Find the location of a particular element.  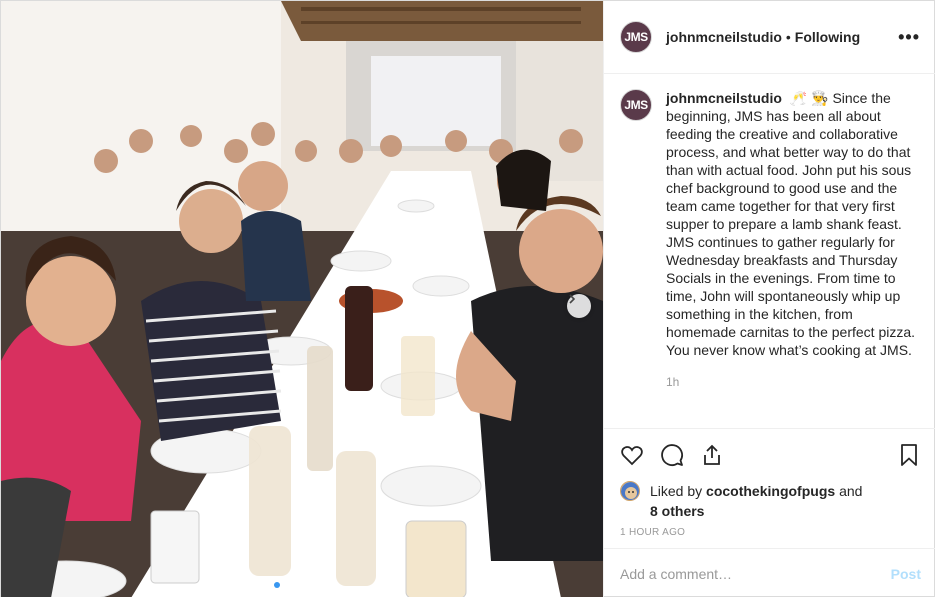

post-comment-button: Post is located at coordinates (906, 574).